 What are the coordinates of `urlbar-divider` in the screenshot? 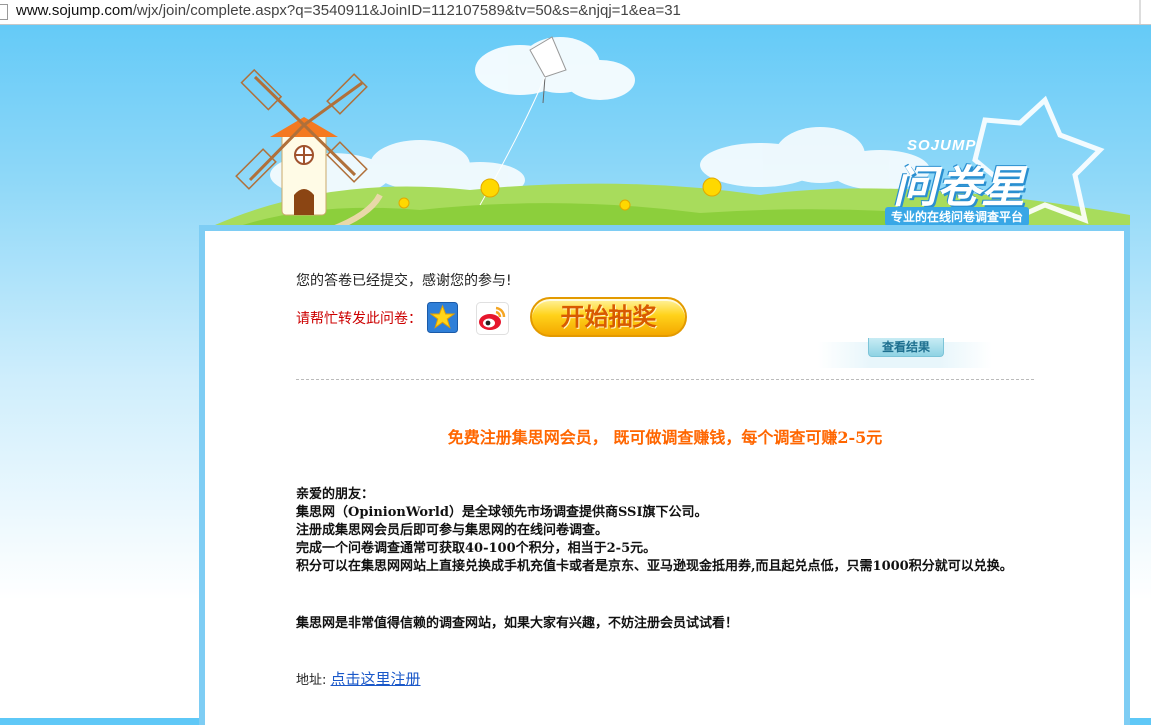 It's located at (1140, 12).